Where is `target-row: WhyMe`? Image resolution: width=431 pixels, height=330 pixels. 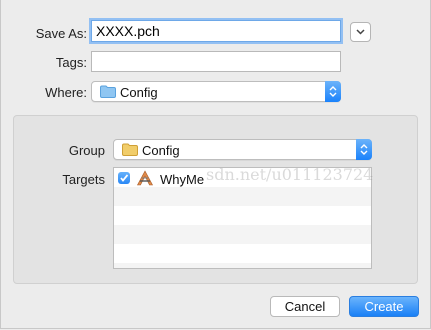
target-row: WhyMe is located at coordinates (242, 177).